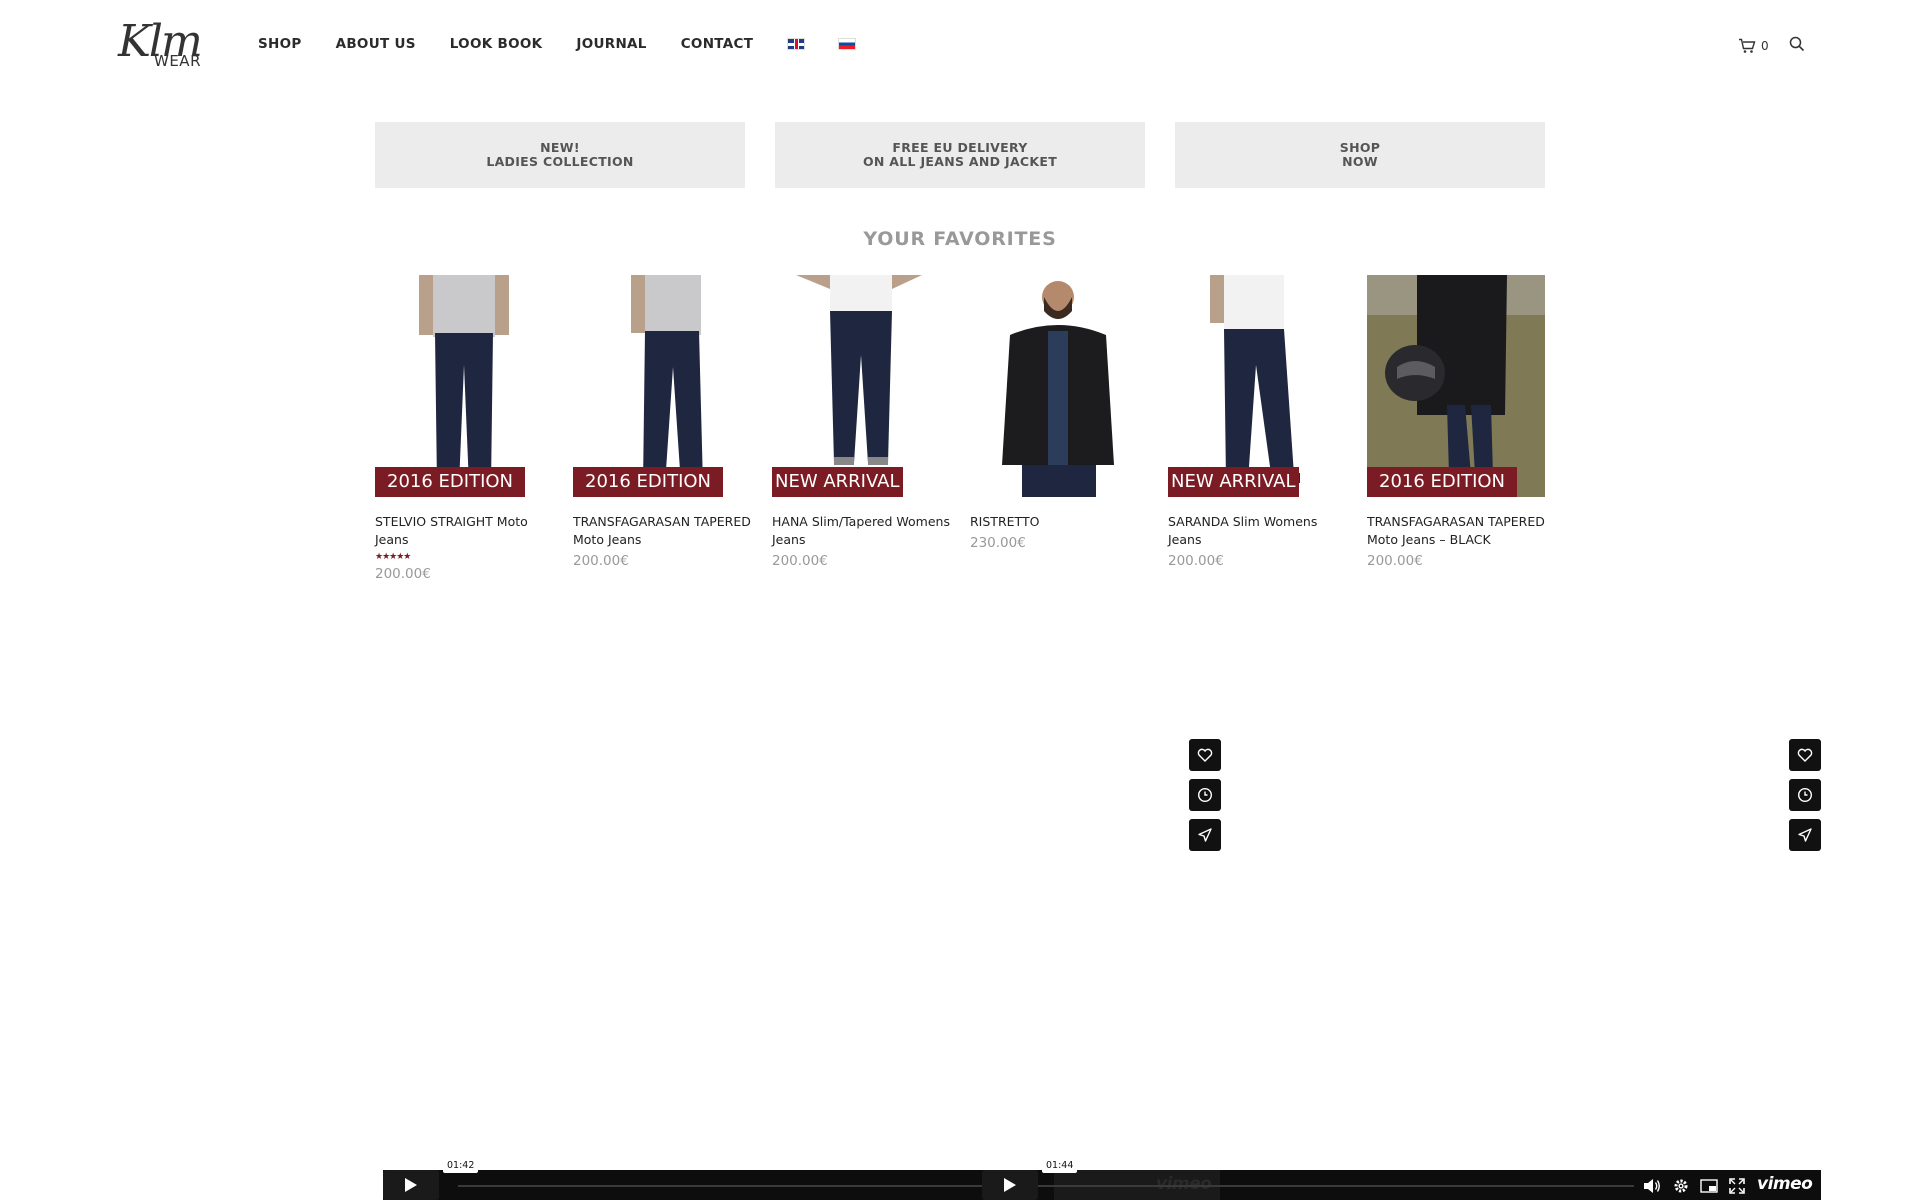  What do you see at coordinates (376, 44) in the screenshot?
I see `nav-about-us: ABOUT US` at bounding box center [376, 44].